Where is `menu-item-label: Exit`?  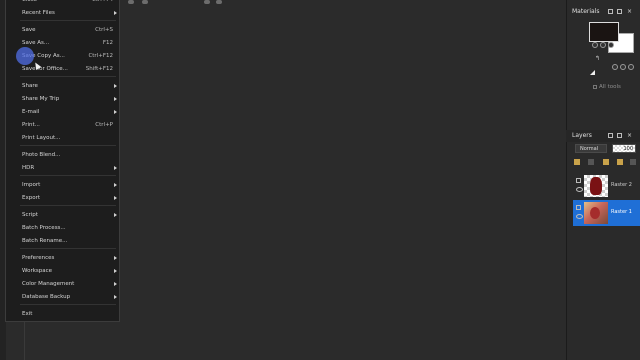
menu-item-label: Exit is located at coordinates (27, 314).